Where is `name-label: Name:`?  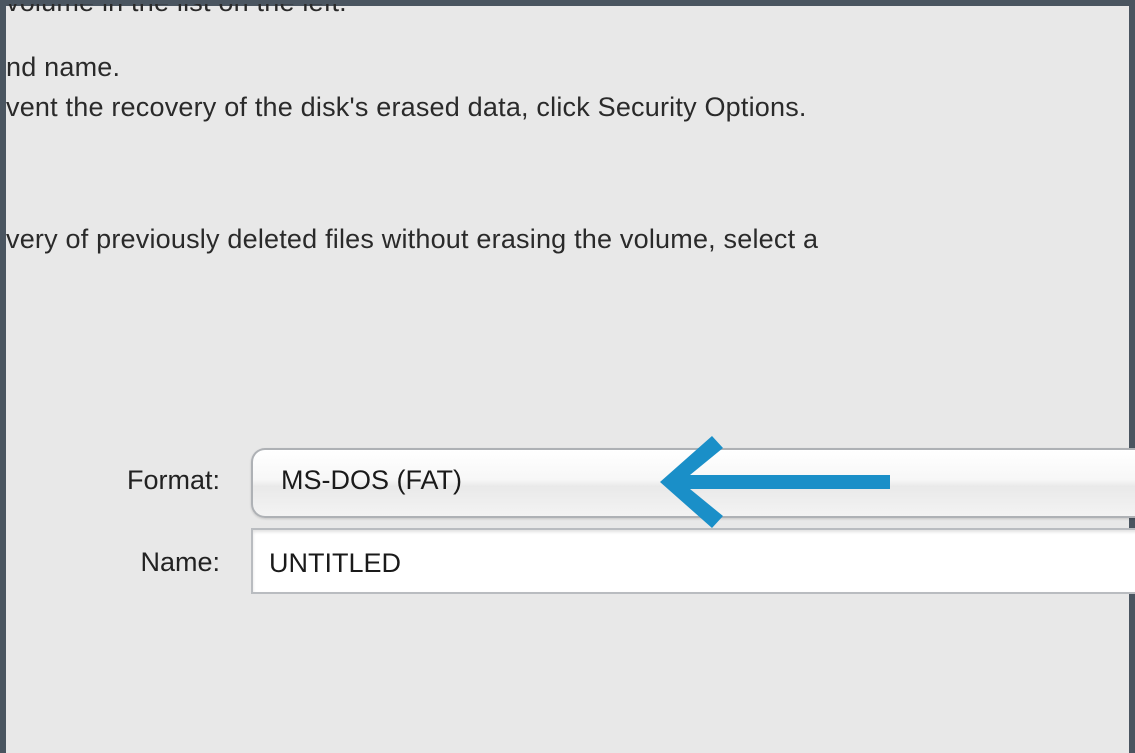
name-label: Name: is located at coordinates (180, 562).